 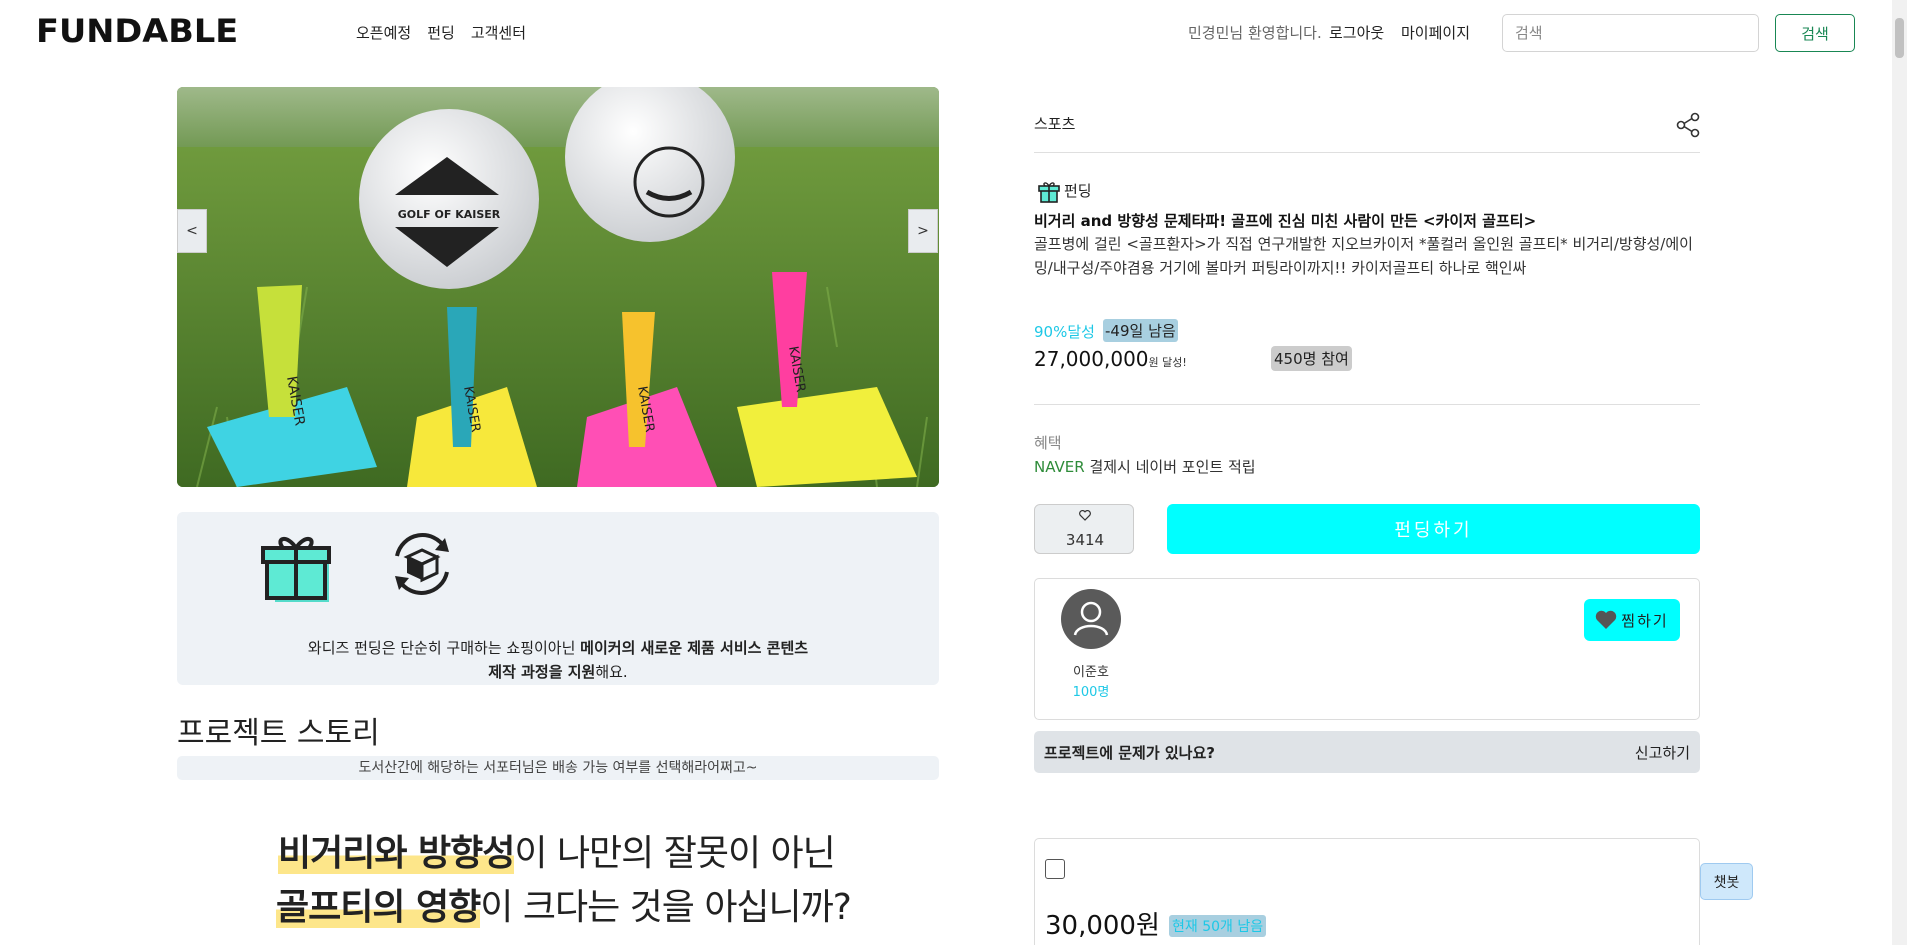 I want to click on story-text-1: 이 나만의 잘못이 아닌, so click(x=674, y=853).